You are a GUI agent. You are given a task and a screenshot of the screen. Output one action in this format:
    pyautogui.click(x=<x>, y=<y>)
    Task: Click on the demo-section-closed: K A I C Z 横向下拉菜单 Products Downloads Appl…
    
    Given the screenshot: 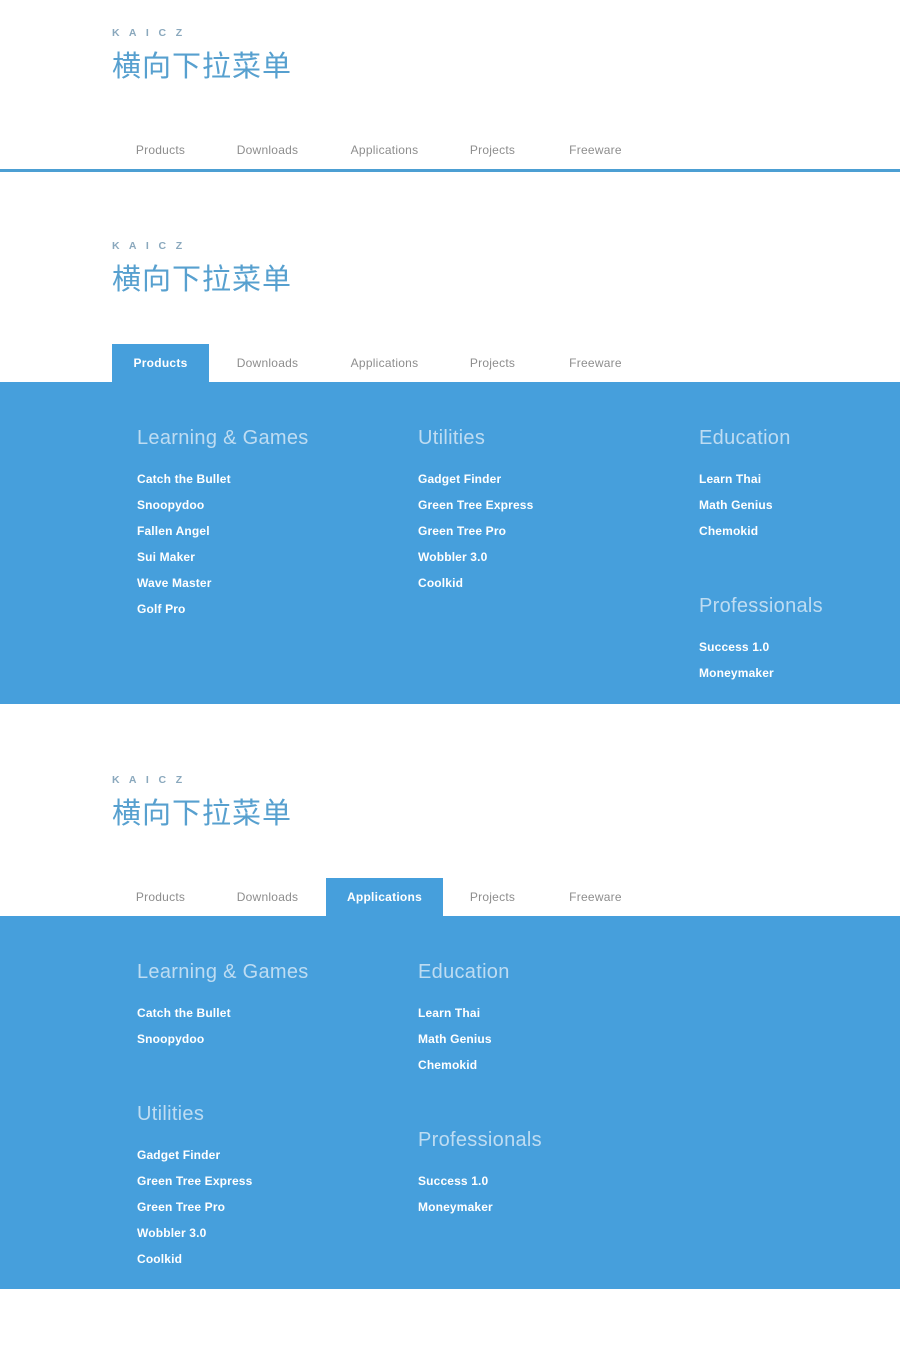 What is the action you would take?
    pyautogui.click(x=450, y=86)
    